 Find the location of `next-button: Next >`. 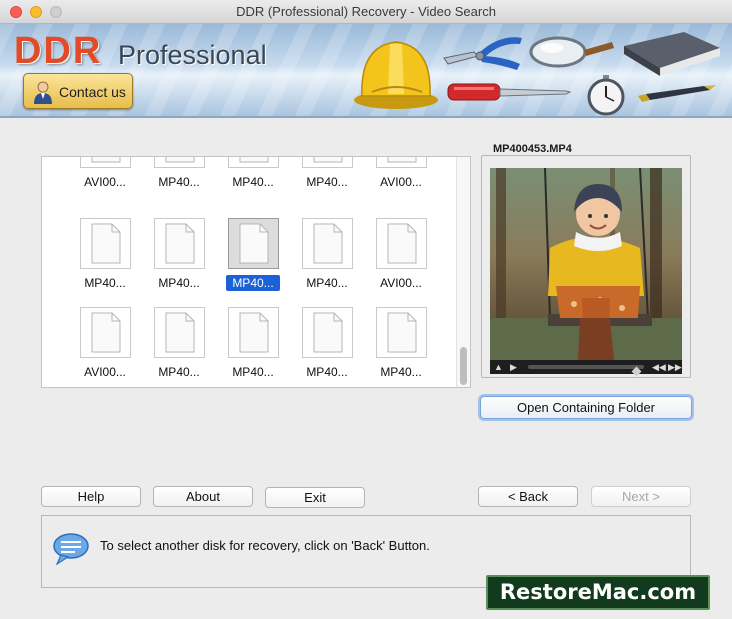

next-button: Next > is located at coordinates (641, 496).